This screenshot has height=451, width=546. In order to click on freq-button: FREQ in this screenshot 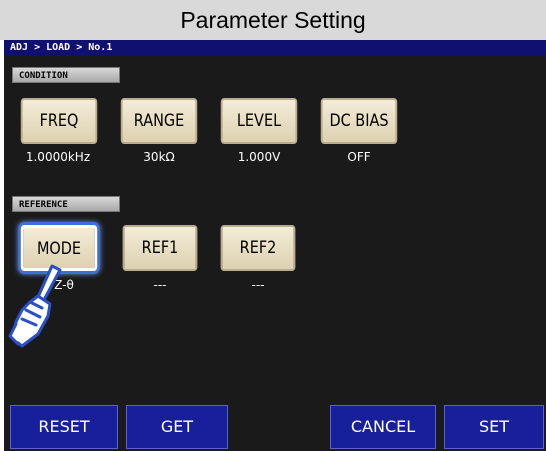, I will do `click(59, 121)`.